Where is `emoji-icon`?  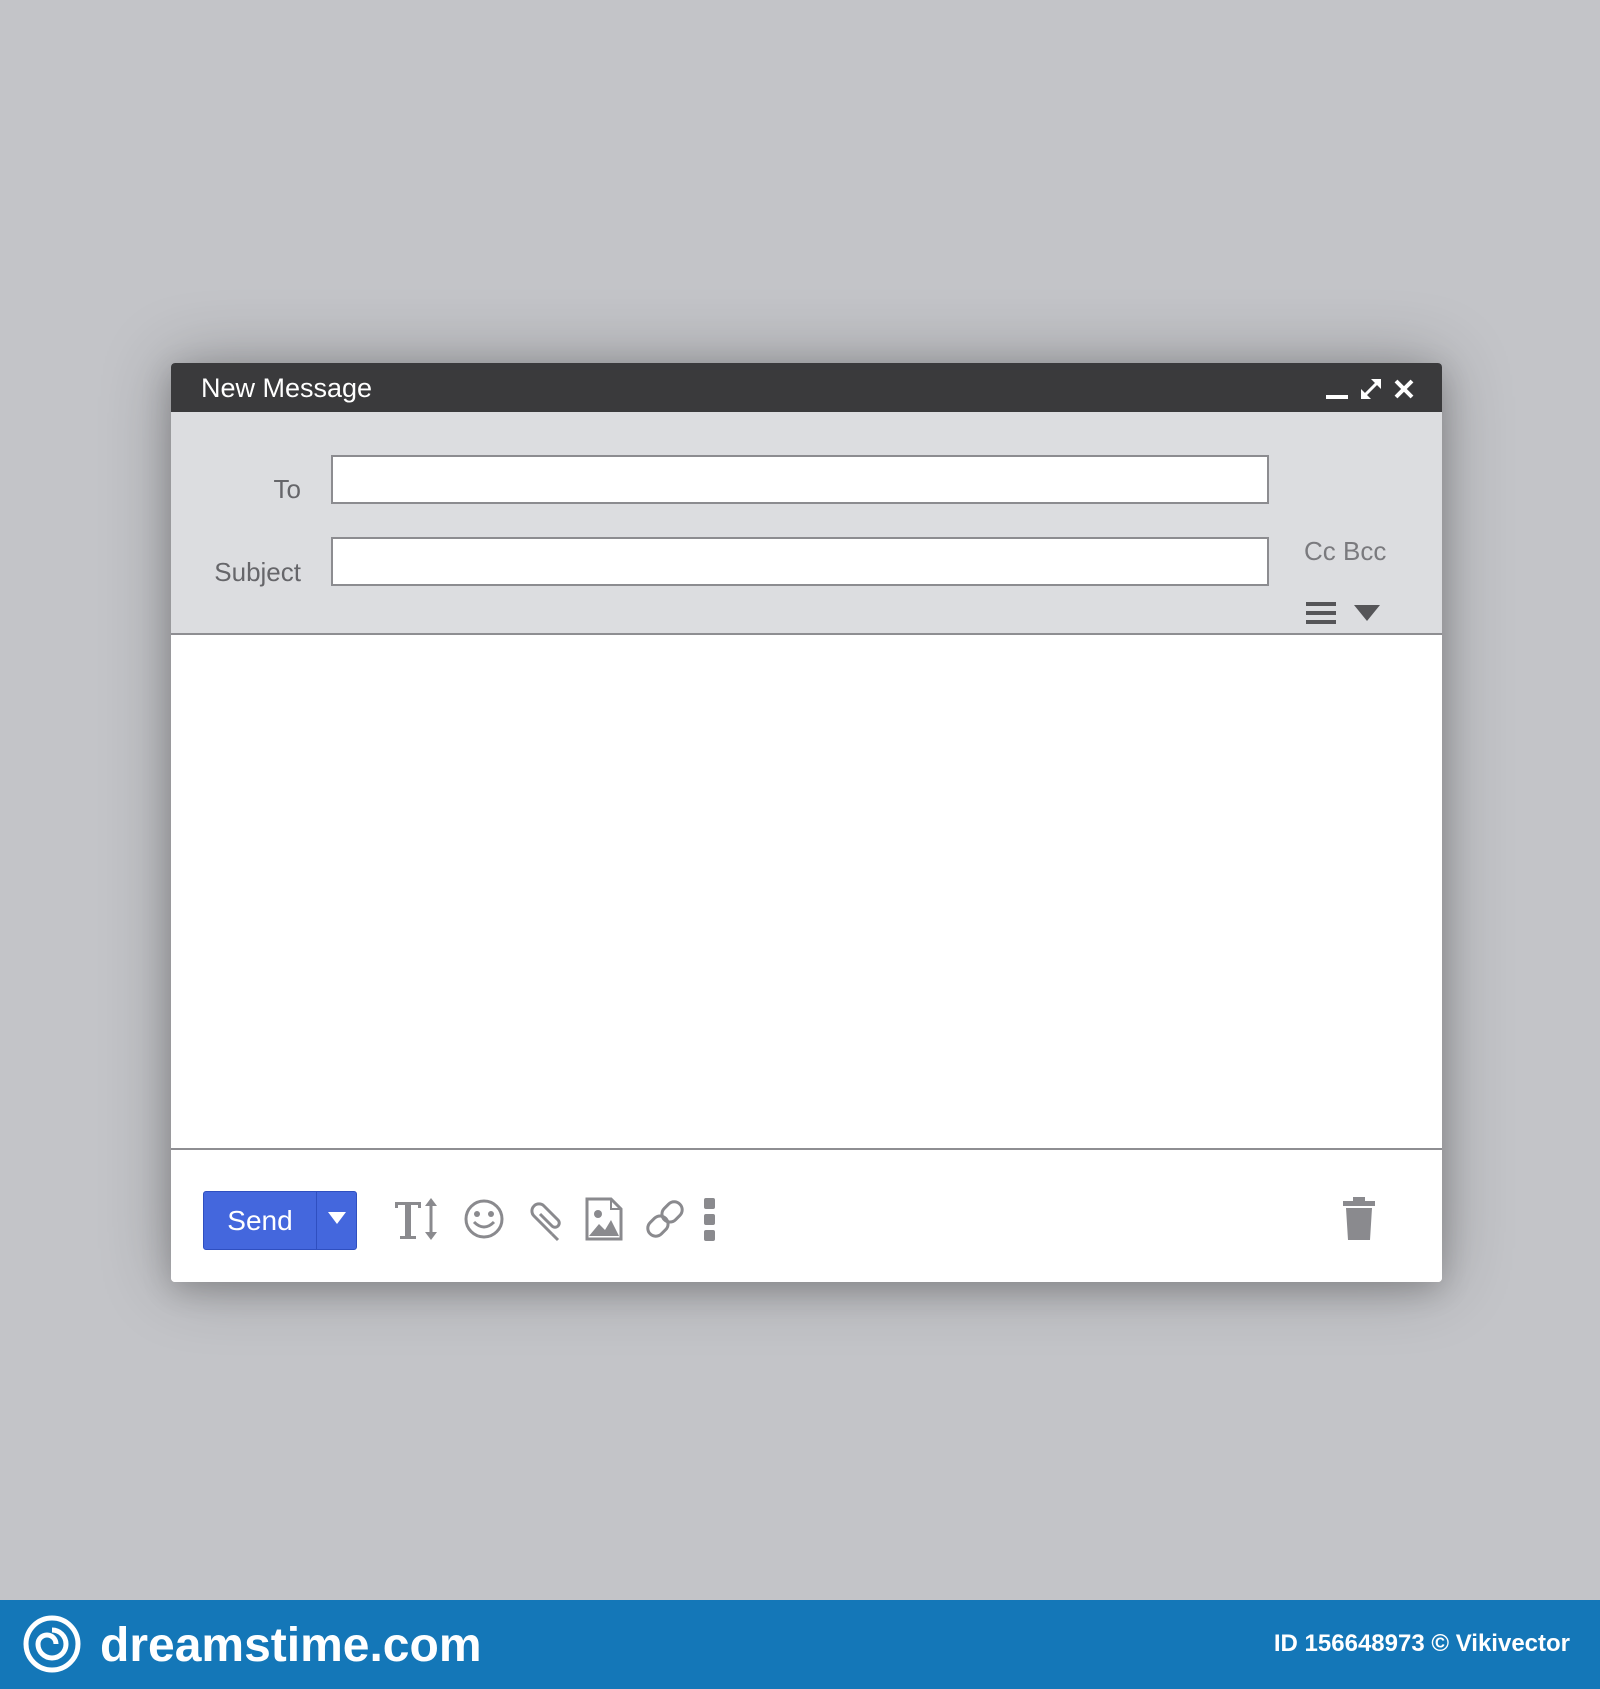 emoji-icon is located at coordinates (484, 1219).